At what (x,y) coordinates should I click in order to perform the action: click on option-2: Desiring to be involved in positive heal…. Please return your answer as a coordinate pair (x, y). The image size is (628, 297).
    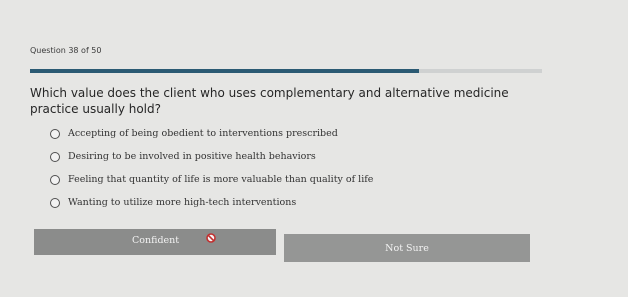
    Looking at the image, I should click on (211, 156).